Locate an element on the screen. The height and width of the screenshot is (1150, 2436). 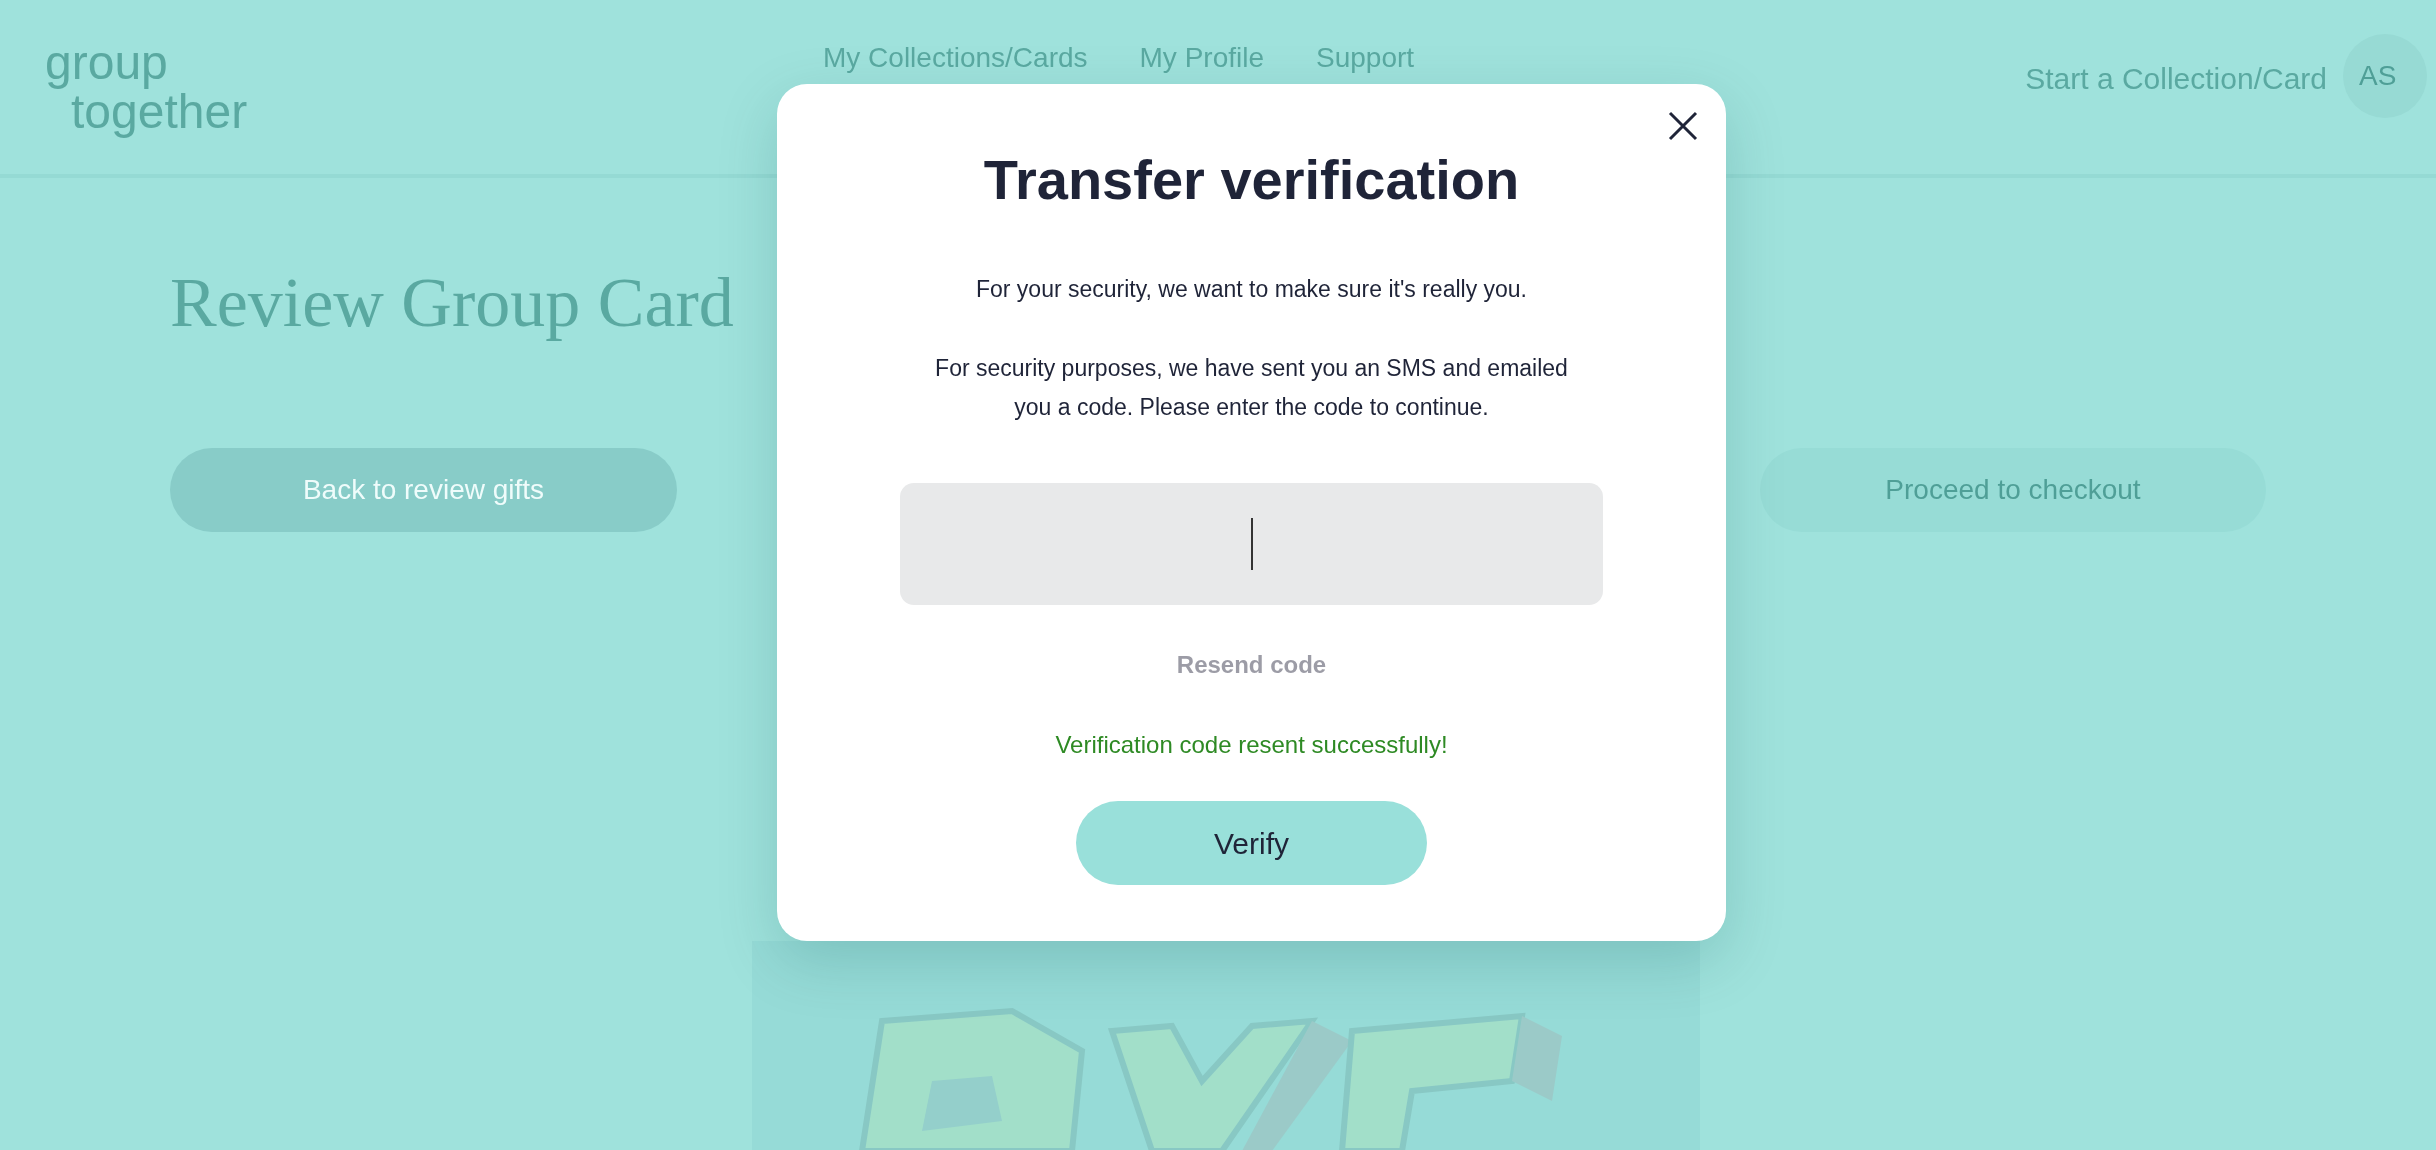
logo-text: group is located at coordinates (106, 62).